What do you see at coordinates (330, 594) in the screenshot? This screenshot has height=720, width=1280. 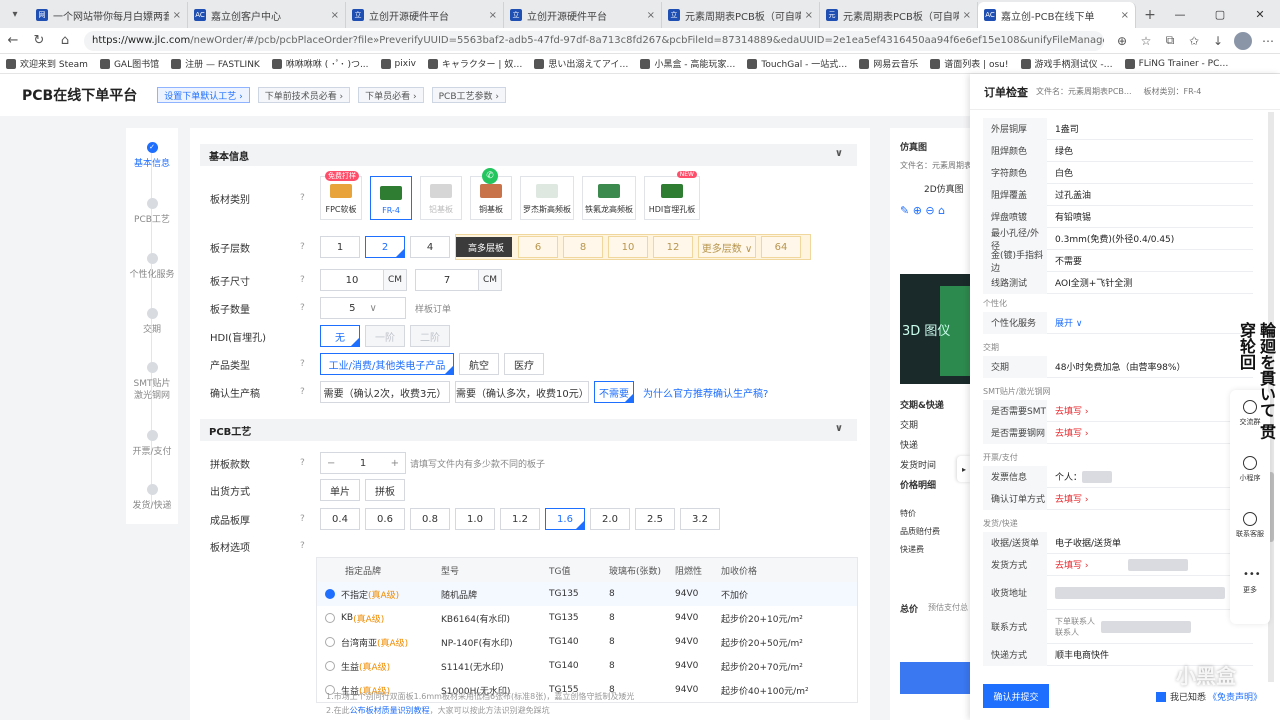 I see `radio-selected` at bounding box center [330, 594].